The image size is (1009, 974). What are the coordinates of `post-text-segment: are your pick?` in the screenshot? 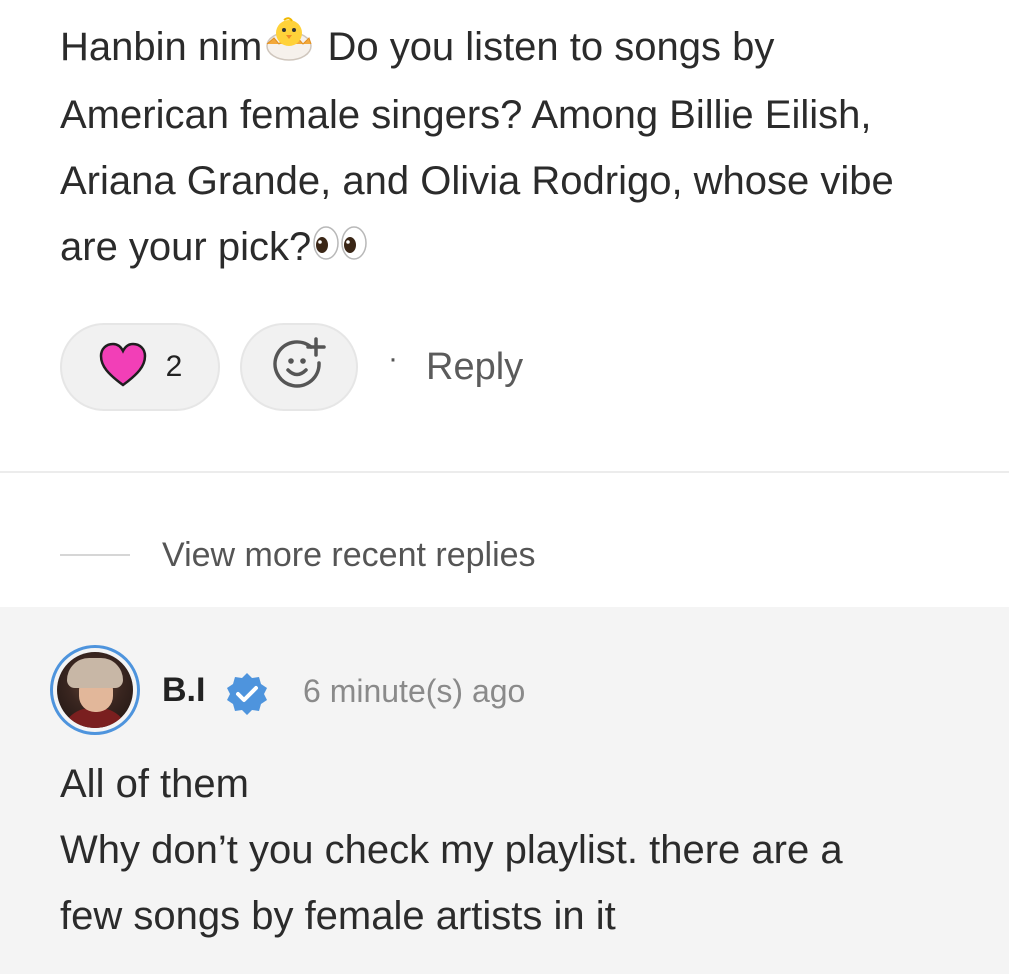 It's located at (186, 247).